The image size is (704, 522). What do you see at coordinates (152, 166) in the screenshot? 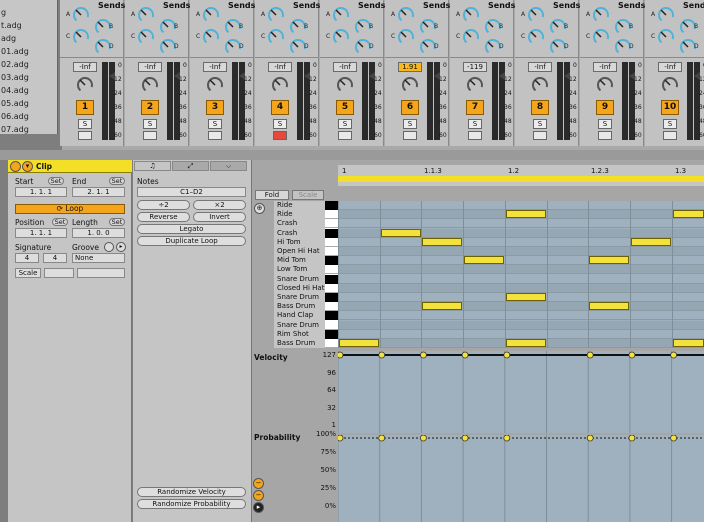
I see `tab-notes: ♫` at bounding box center [152, 166].